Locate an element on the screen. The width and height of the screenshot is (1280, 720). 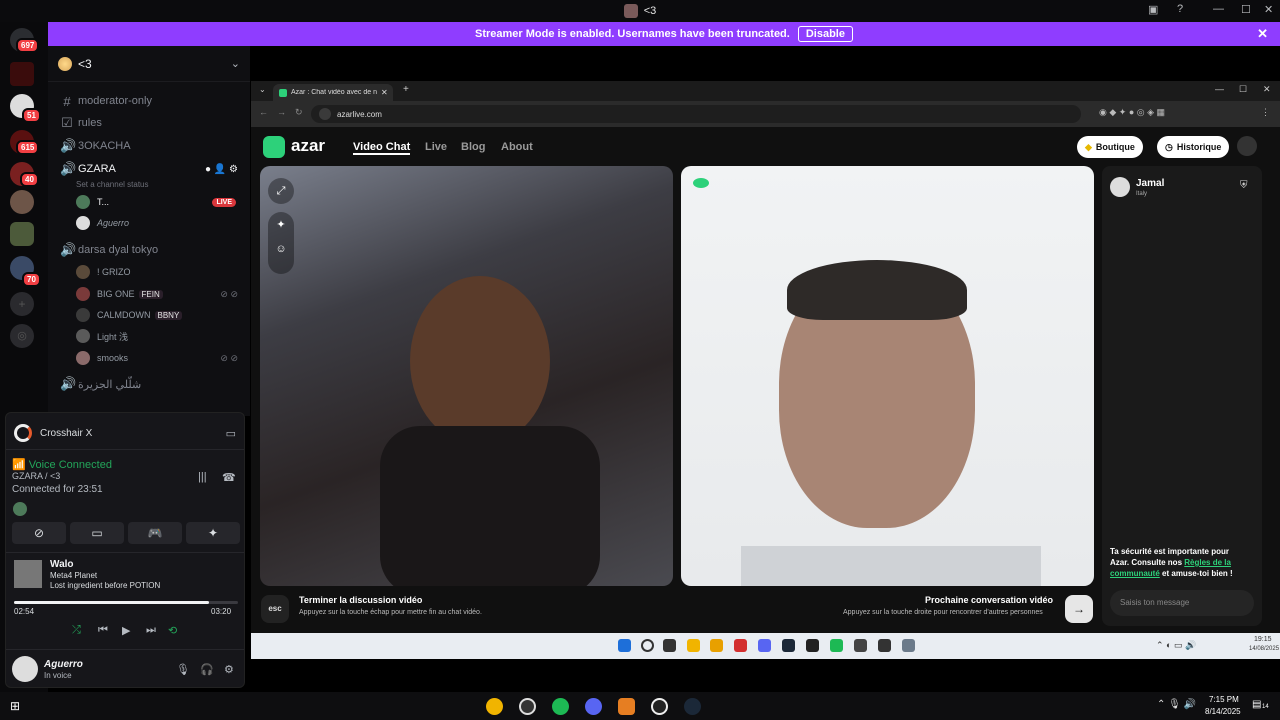
voice-user: CALMDOWN BBNY is located at coordinates (163, 315).